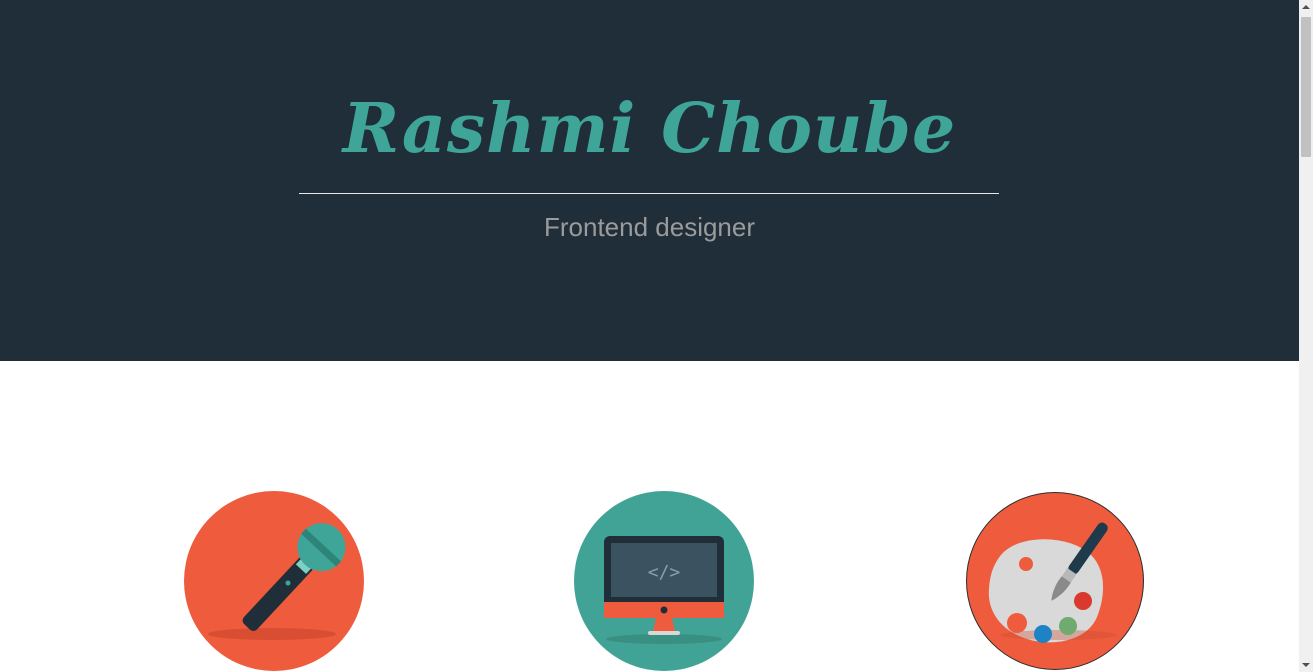 This screenshot has width=1313, height=672. What do you see at coordinates (664, 572) in the screenshot?
I see `code-glyph: </>` at bounding box center [664, 572].